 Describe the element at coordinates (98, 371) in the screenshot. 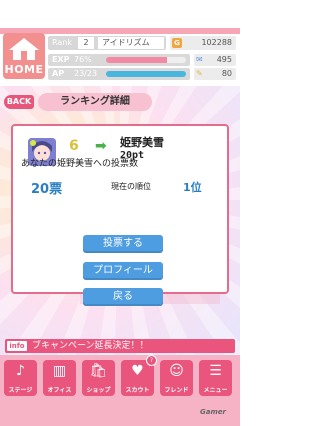

I see `shop-icon: 🛍` at that location.